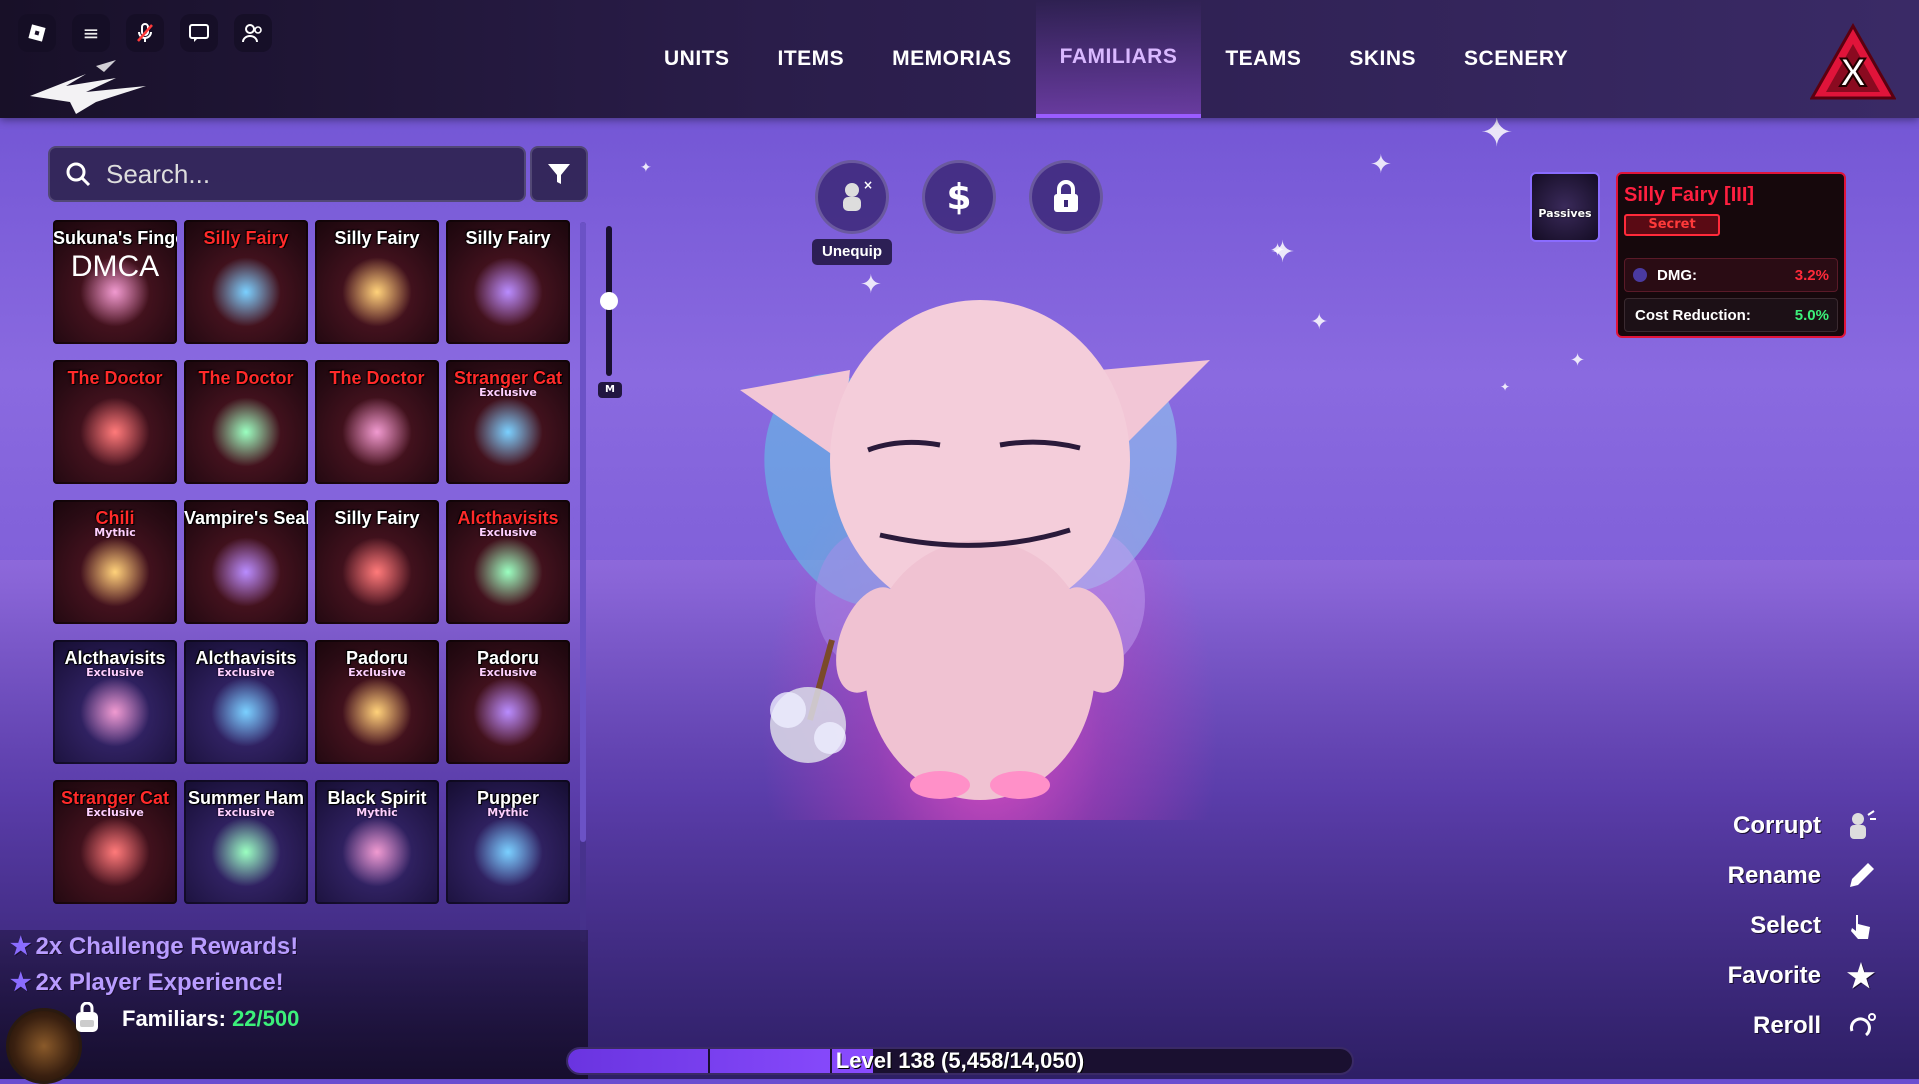 Image resolution: width=1919 pixels, height=1084 pixels. What do you see at coordinates (959, 197) in the screenshot?
I see `sell-button: $` at bounding box center [959, 197].